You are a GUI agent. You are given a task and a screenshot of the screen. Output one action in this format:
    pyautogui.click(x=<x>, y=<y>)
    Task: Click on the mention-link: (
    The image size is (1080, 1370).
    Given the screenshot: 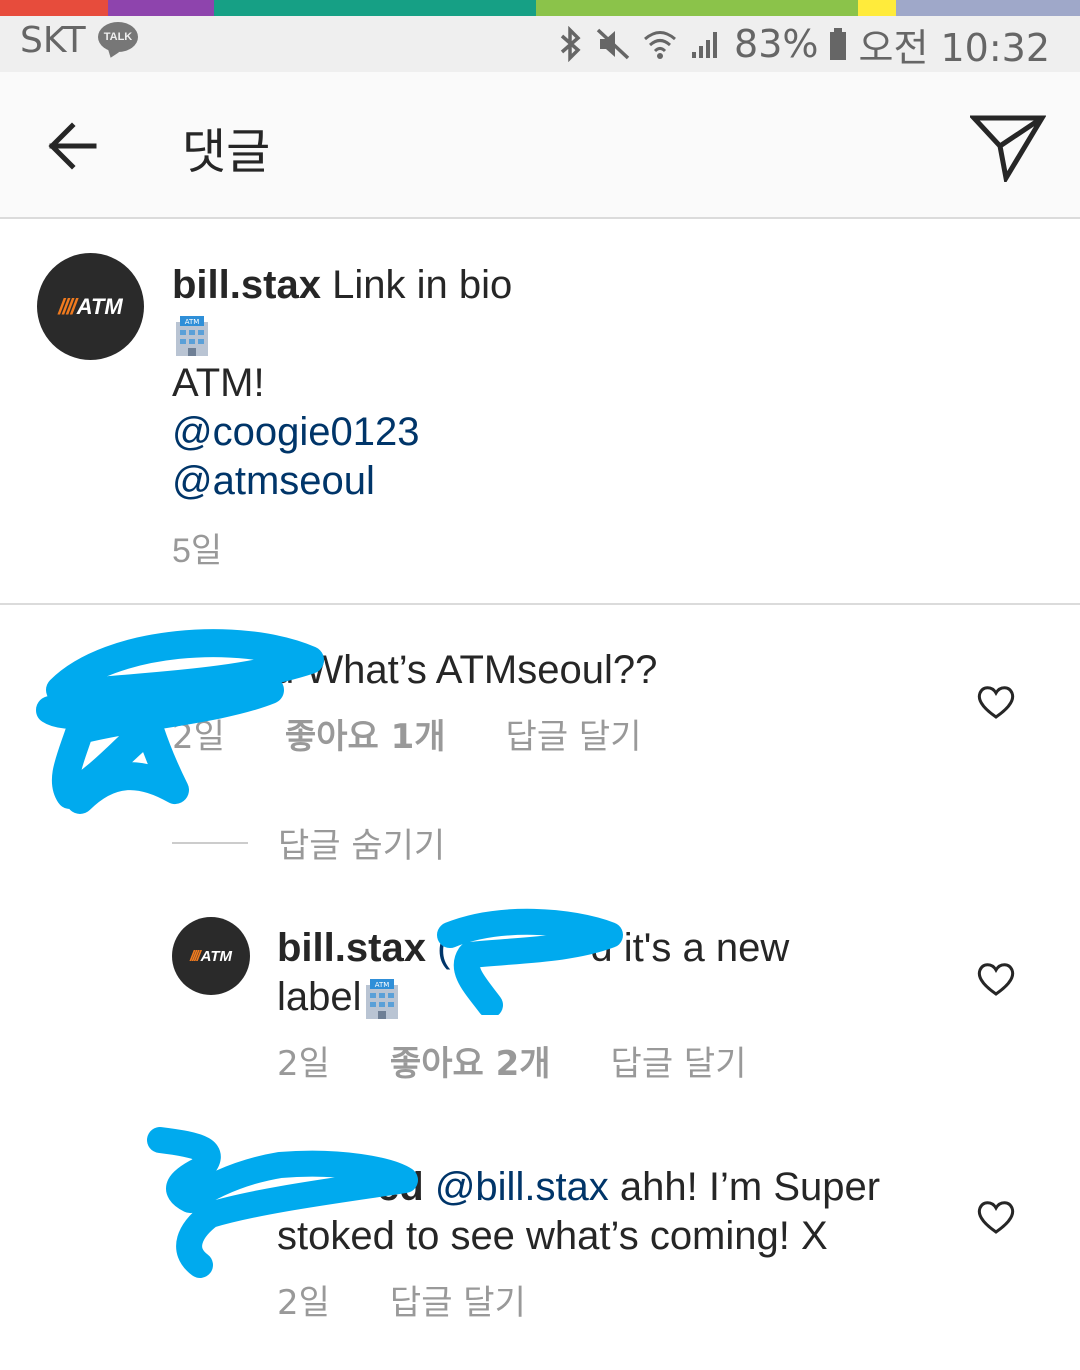 What is the action you would take?
    pyautogui.click(x=443, y=948)
    